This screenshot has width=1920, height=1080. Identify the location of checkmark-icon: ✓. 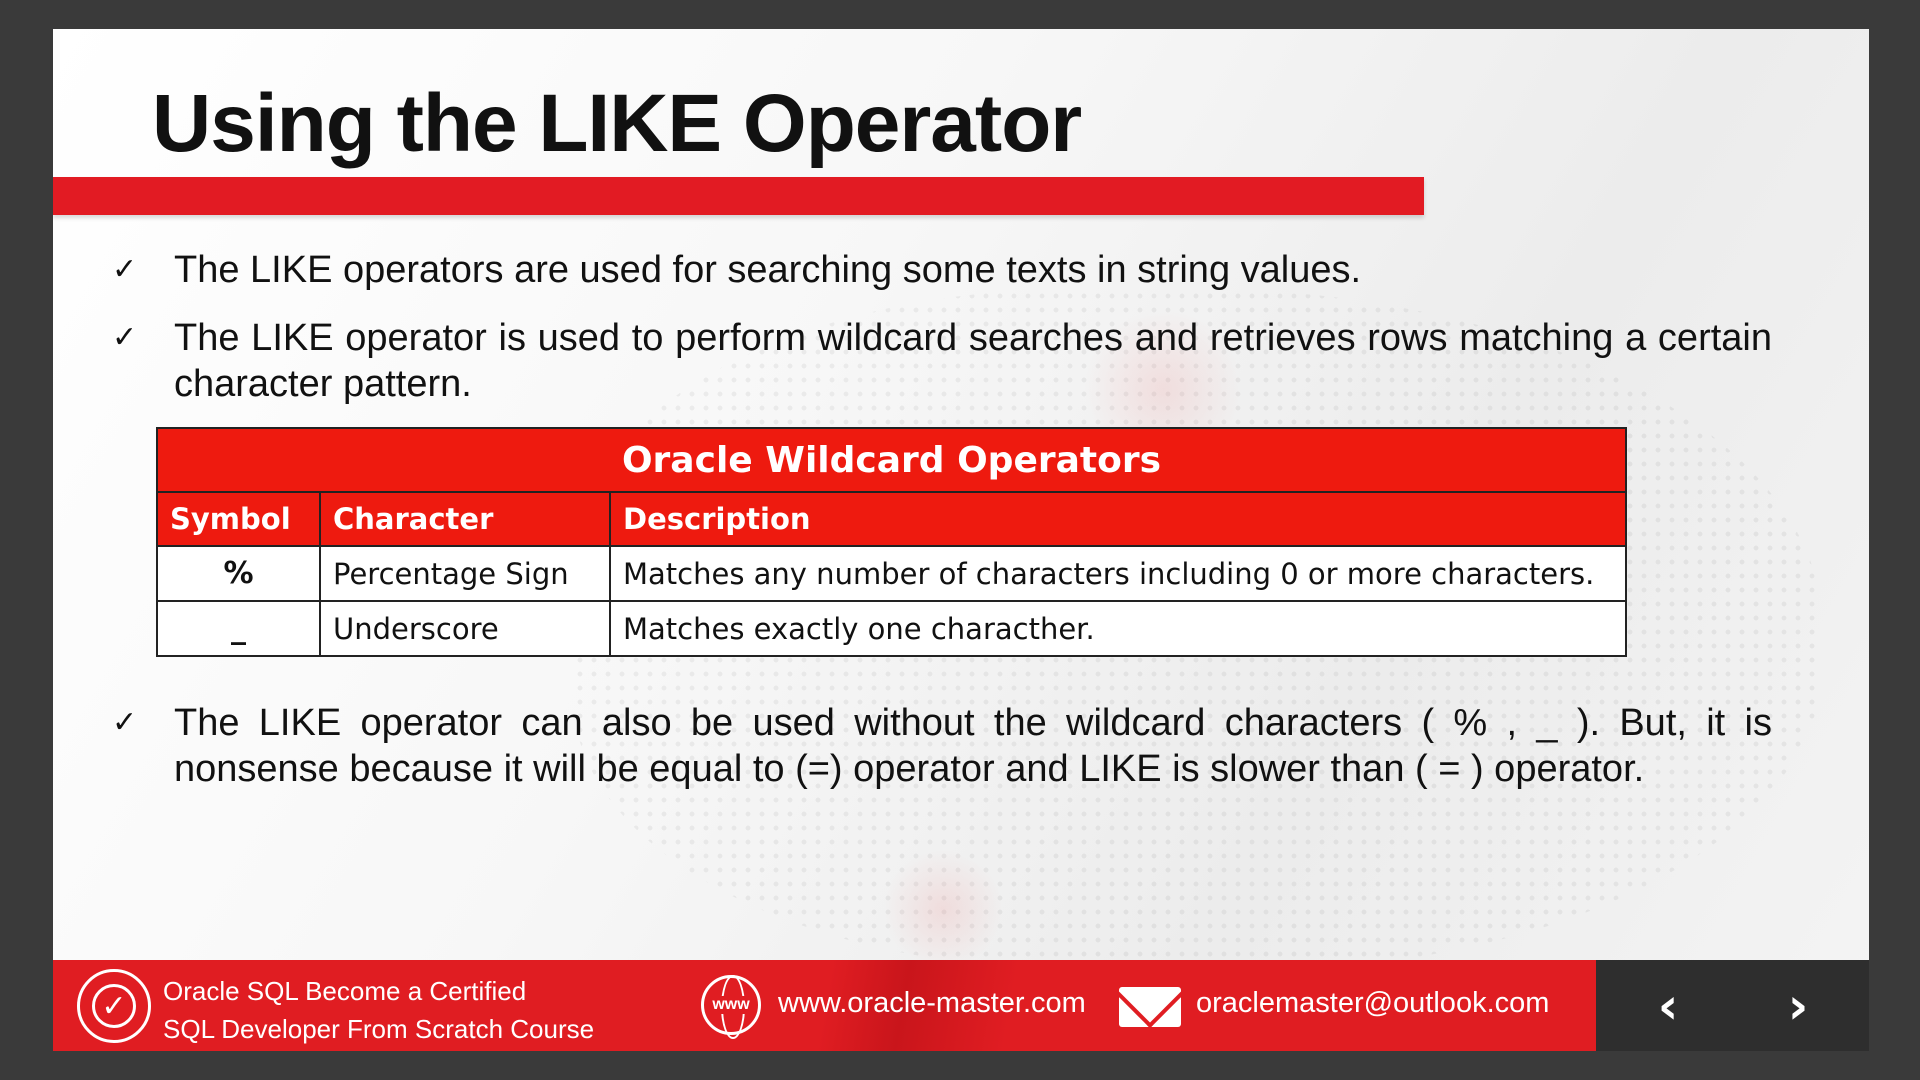
(114, 1006).